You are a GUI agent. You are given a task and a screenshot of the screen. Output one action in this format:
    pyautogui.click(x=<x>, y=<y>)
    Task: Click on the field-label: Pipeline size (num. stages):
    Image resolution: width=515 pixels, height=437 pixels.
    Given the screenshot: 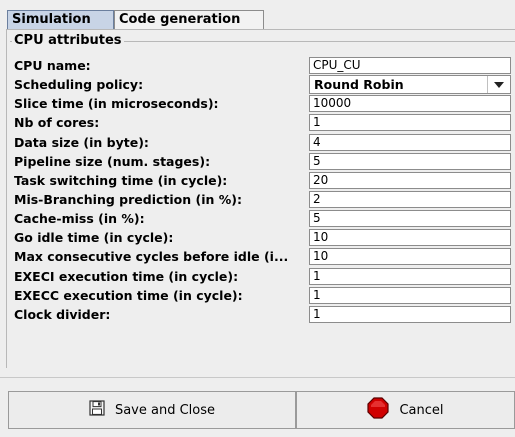 What is the action you would take?
    pyautogui.click(x=112, y=161)
    